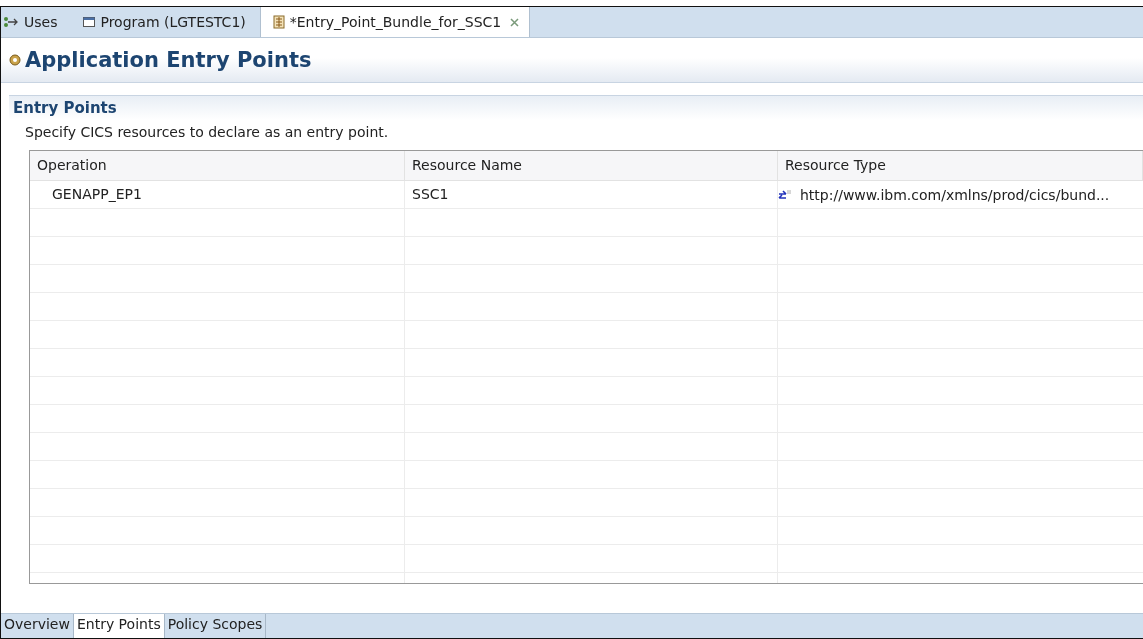 This screenshot has height=639, width=1143. Describe the element at coordinates (36, 22) in the screenshot. I see `editor-tab: Uses` at that location.